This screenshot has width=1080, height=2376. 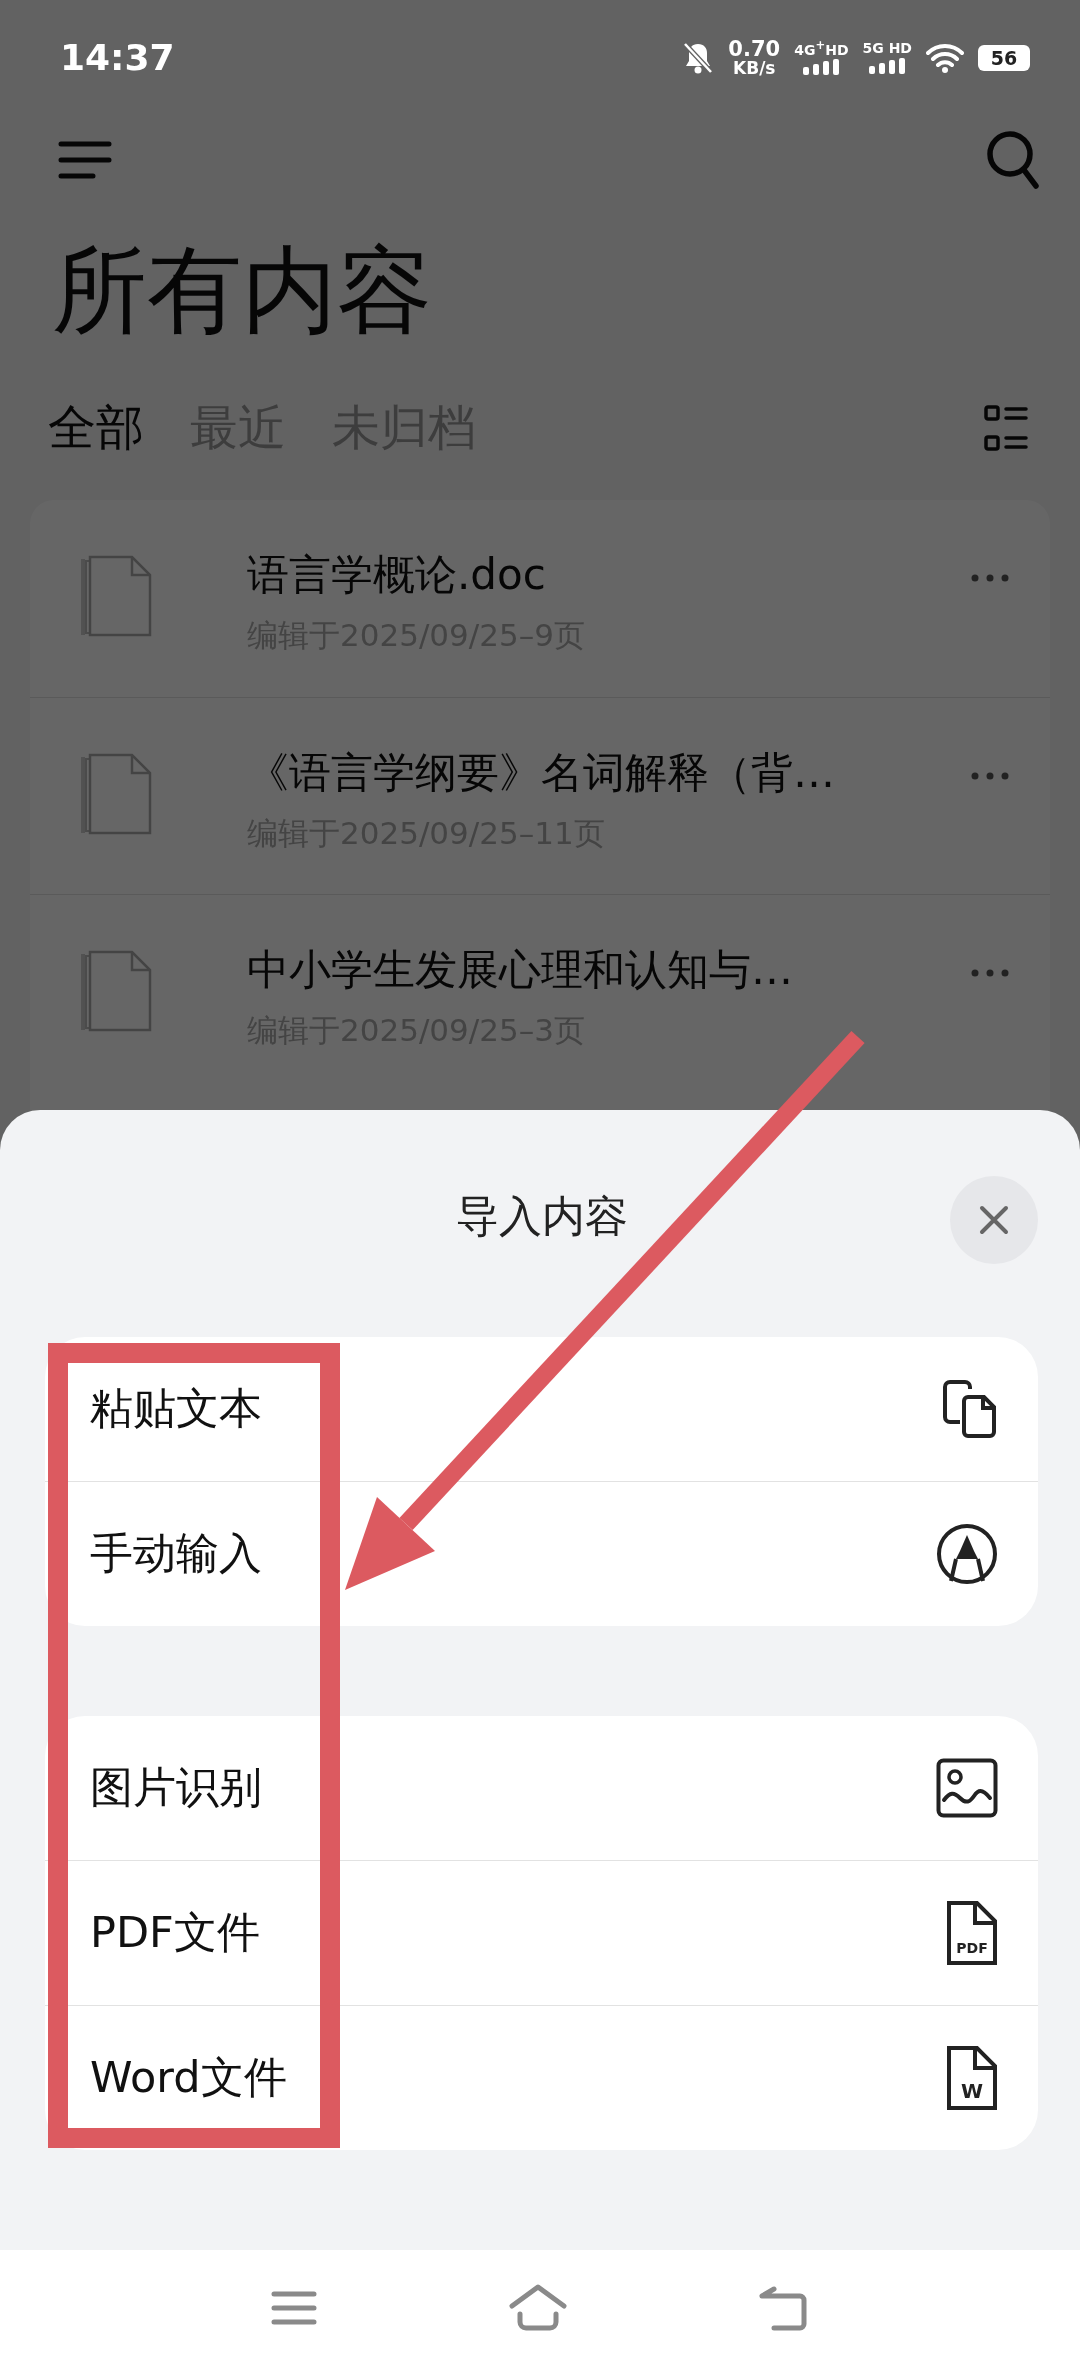 I want to click on option-label: 手动输入, so click(x=176, y=1553).